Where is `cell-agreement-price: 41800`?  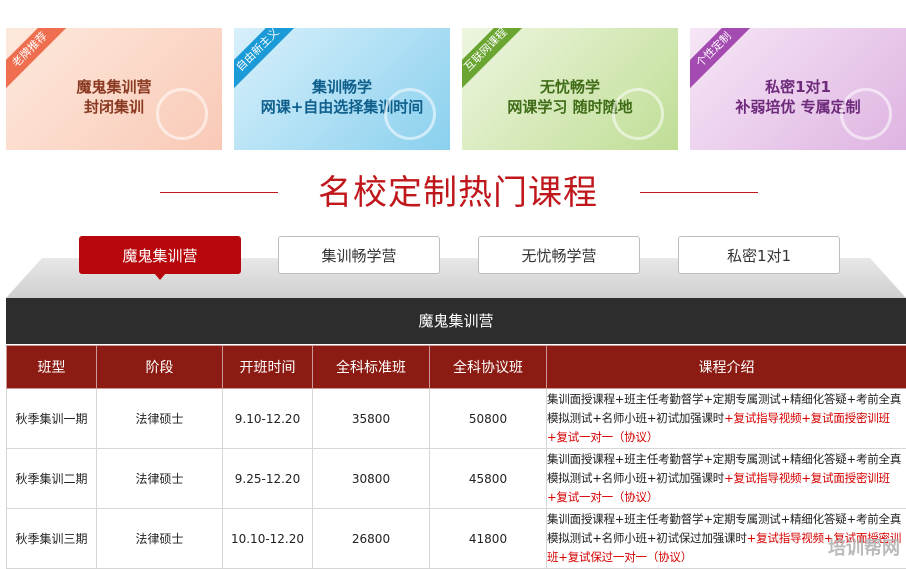
cell-agreement-price: 41800 is located at coordinates (488, 539).